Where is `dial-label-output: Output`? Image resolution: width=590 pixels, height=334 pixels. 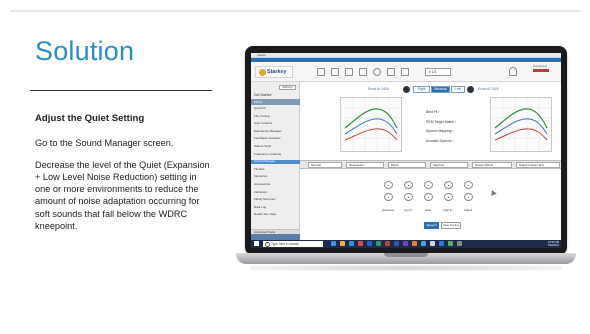
dial-label-output: Output is located at coordinates (468, 210).